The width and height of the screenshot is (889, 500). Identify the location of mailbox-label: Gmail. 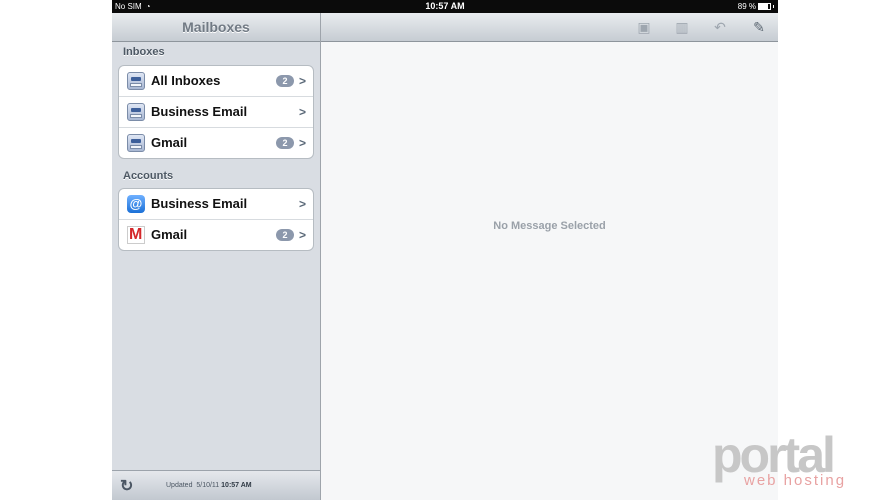
(169, 142).